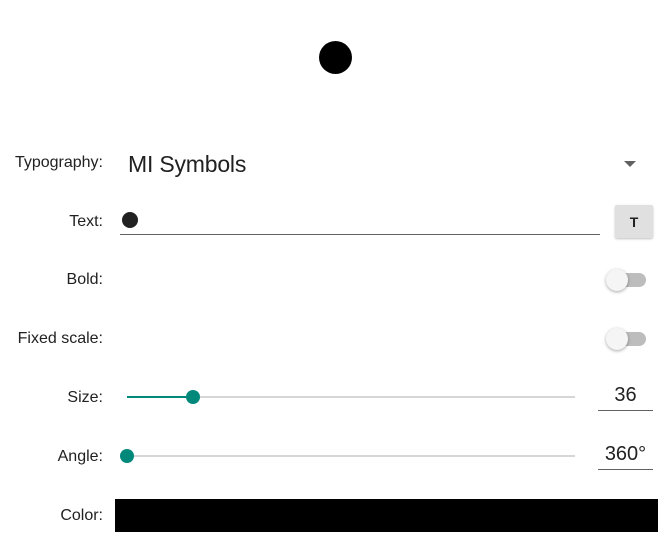  I want to click on angle-slider, so click(347, 456).